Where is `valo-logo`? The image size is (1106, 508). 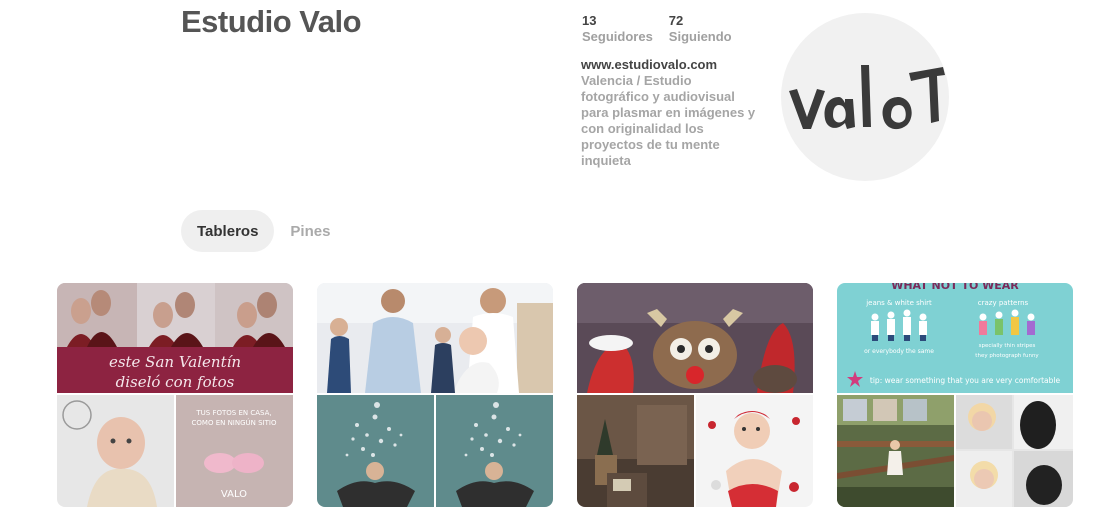
valo-logo is located at coordinates (867, 97).